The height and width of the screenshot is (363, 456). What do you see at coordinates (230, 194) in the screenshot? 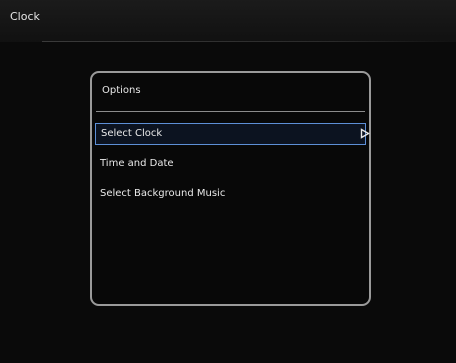
I see `menu-item-select-background-music: Select Background Music` at bounding box center [230, 194].